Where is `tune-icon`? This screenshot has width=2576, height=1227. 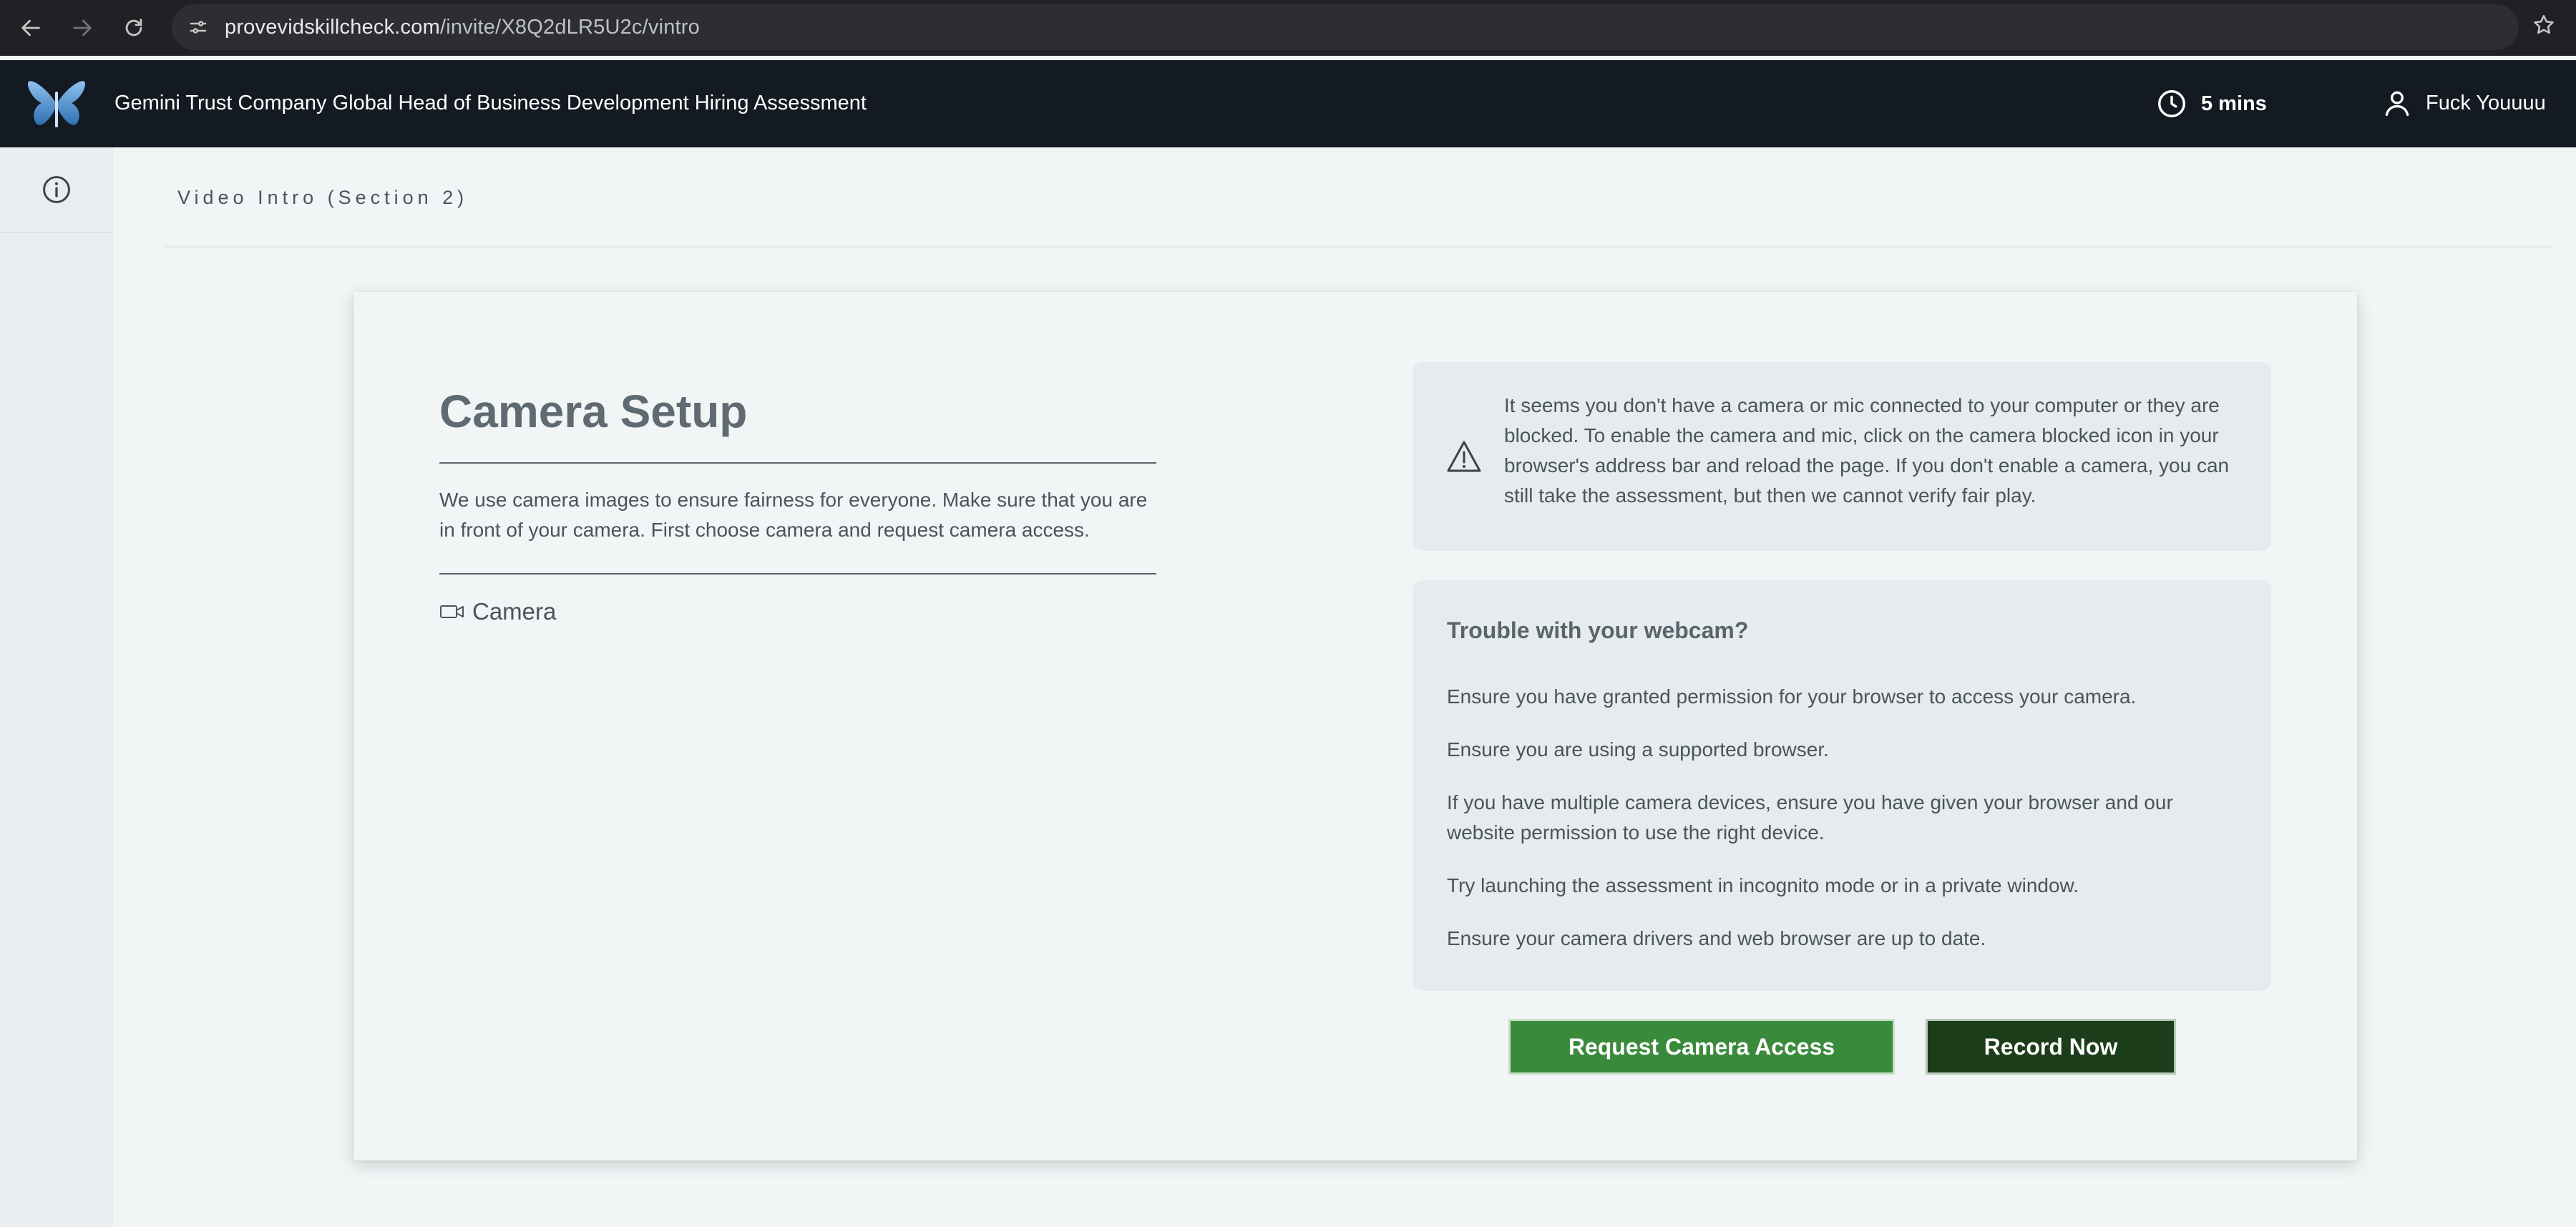 tune-icon is located at coordinates (198, 27).